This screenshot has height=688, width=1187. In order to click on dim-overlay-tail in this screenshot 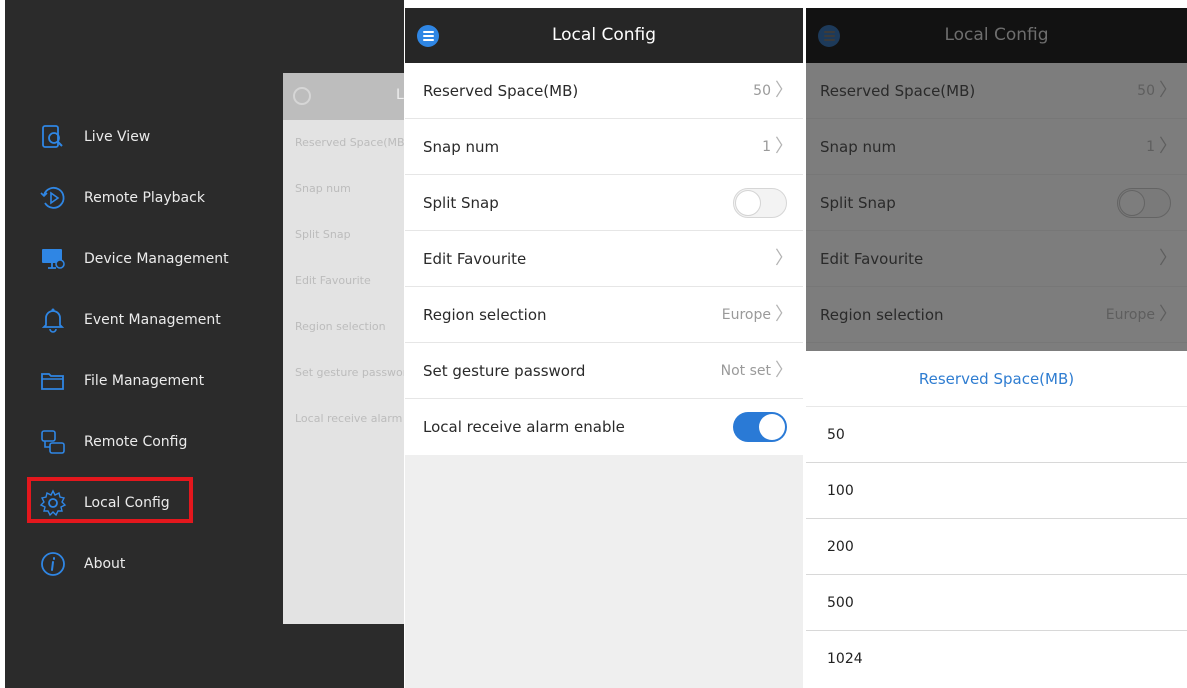, I will do `click(996, 347)`.